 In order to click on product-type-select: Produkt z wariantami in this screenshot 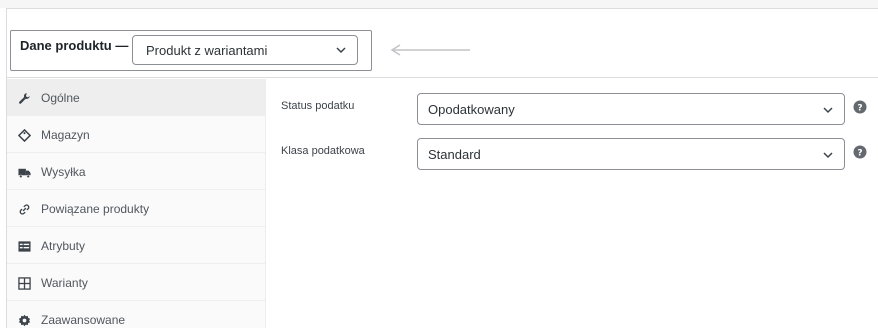, I will do `click(245, 50)`.